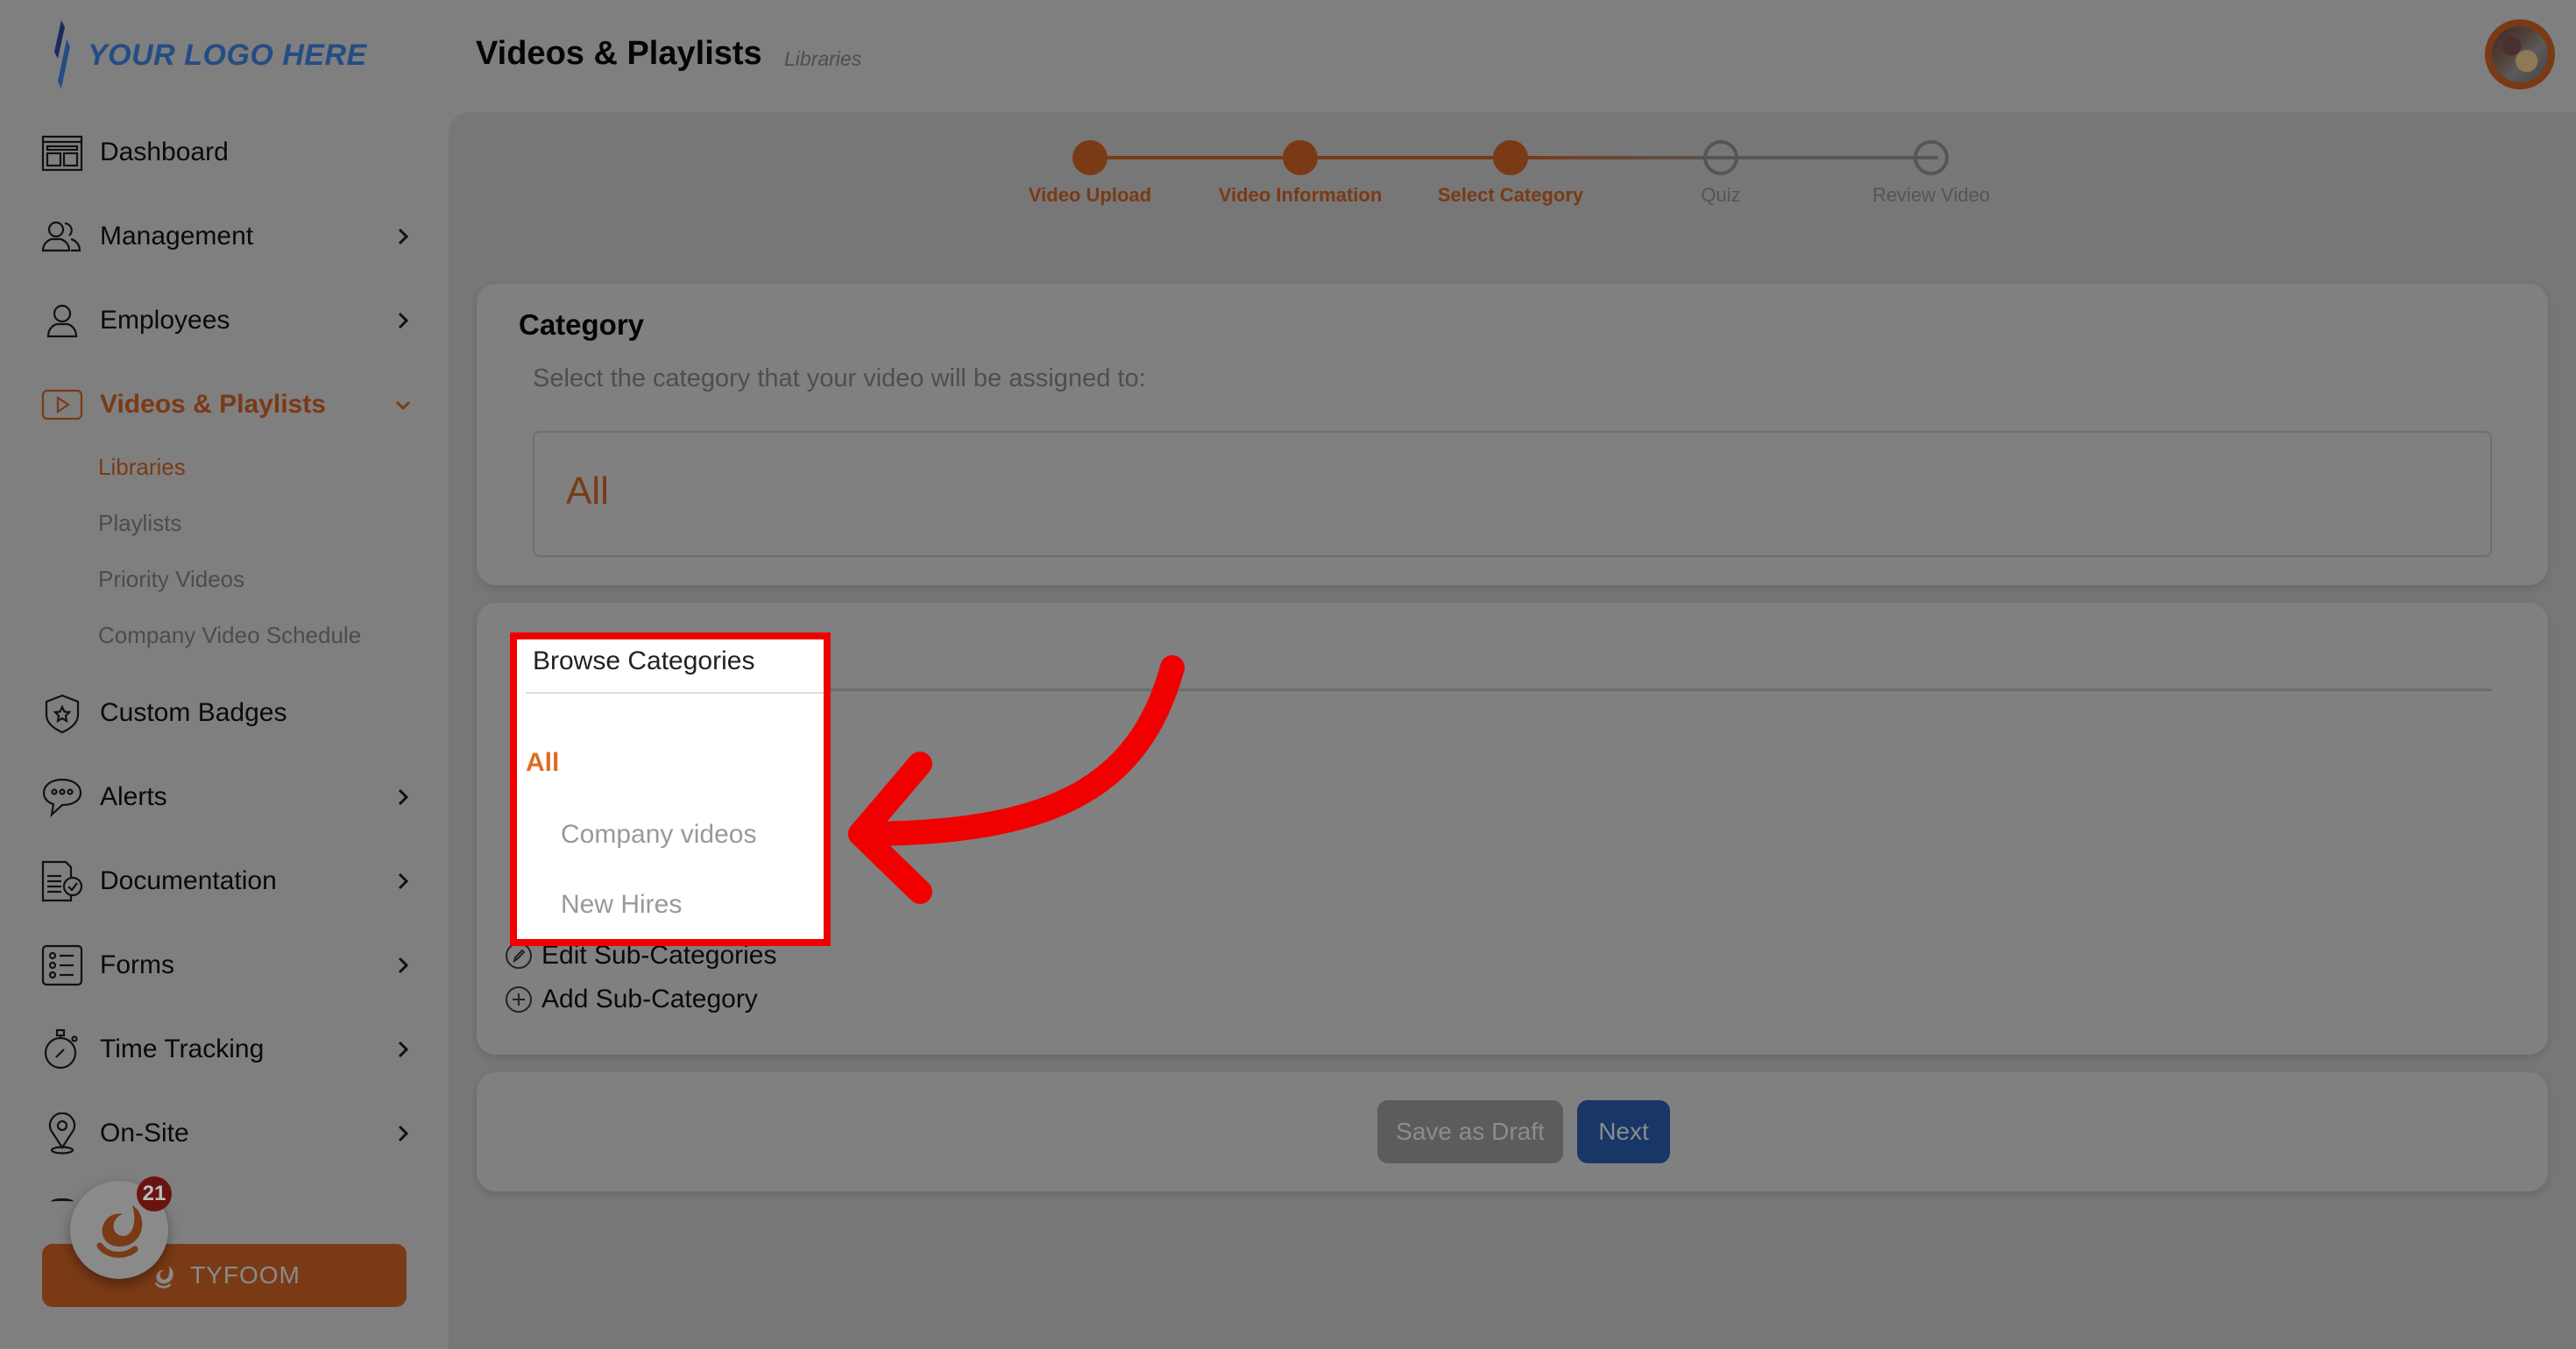  I want to click on sidebar-subitem-libraries: Libraries, so click(142, 467).